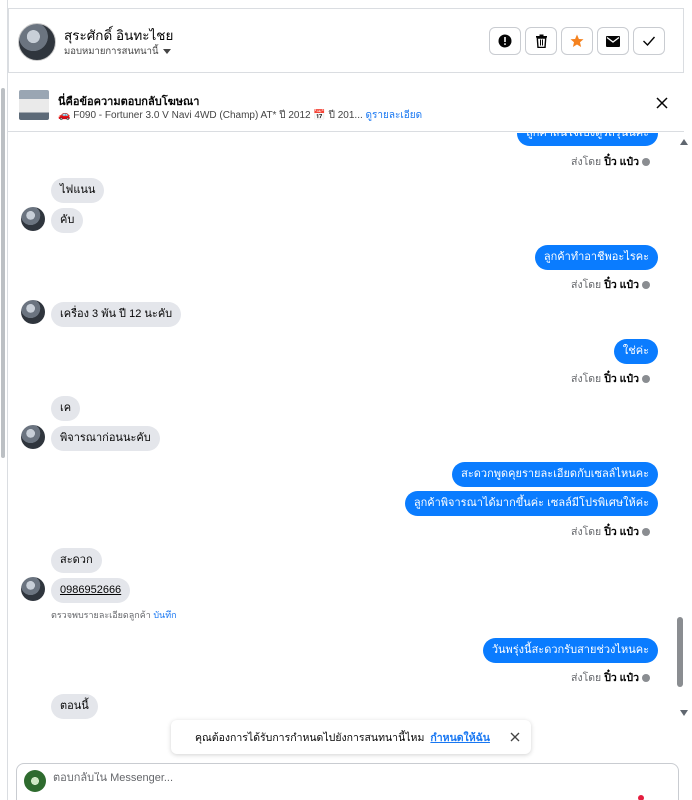 Image resolution: width=692 pixels, height=800 pixels. Describe the element at coordinates (684, 713) in the screenshot. I see `scroll-down-arrow-icon` at that location.